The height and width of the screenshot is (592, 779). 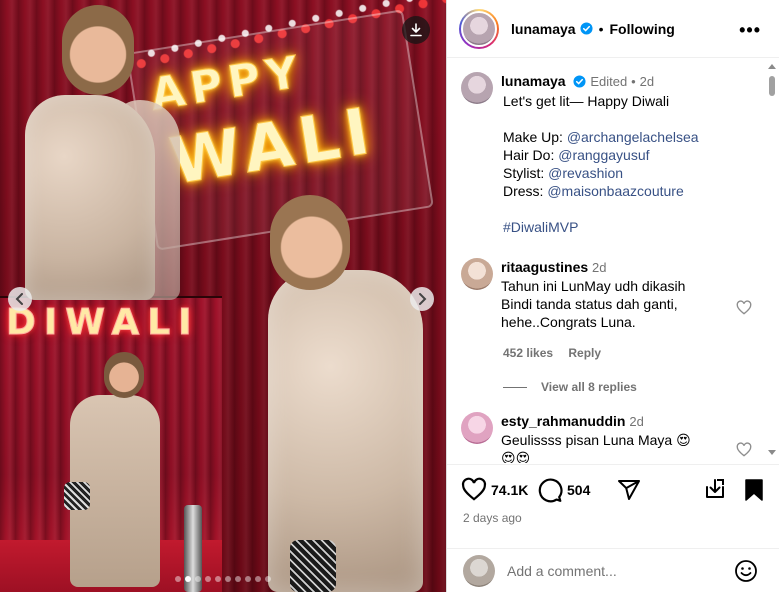 What do you see at coordinates (544, 267) in the screenshot?
I see `comment-username: ritaagustines` at bounding box center [544, 267].